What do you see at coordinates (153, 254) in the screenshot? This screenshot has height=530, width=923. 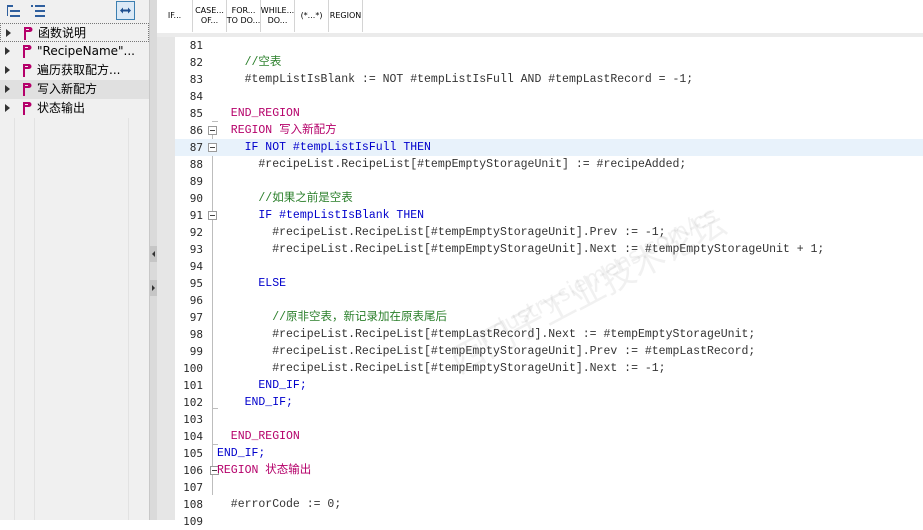 I see `collapse-left-button` at bounding box center [153, 254].